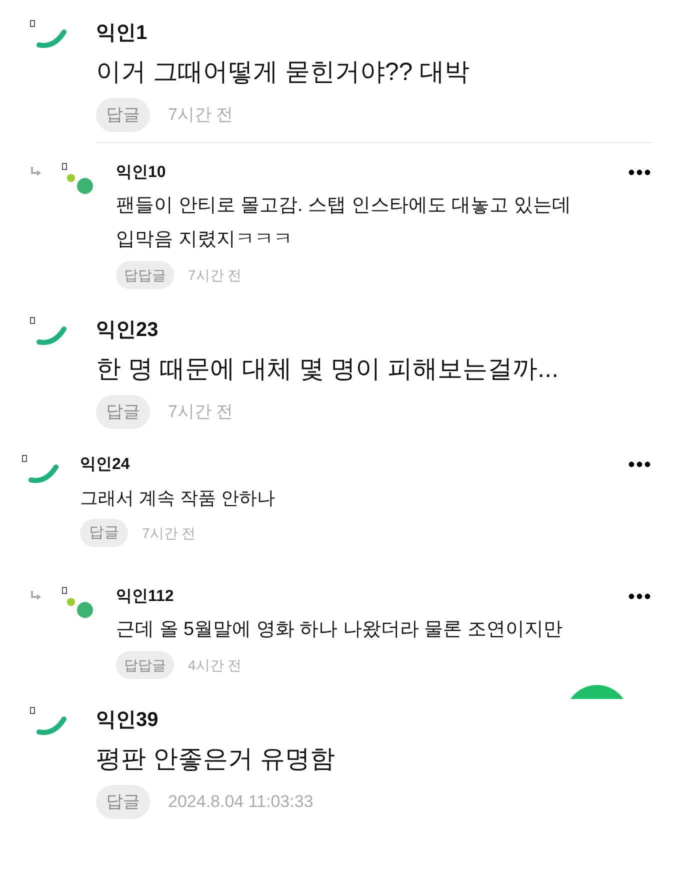  Describe the element at coordinates (340, 630) in the screenshot. I see `comment-text: 근데 올 5월말에 영화 하나 나왔더라 물론 조연이지만` at that location.